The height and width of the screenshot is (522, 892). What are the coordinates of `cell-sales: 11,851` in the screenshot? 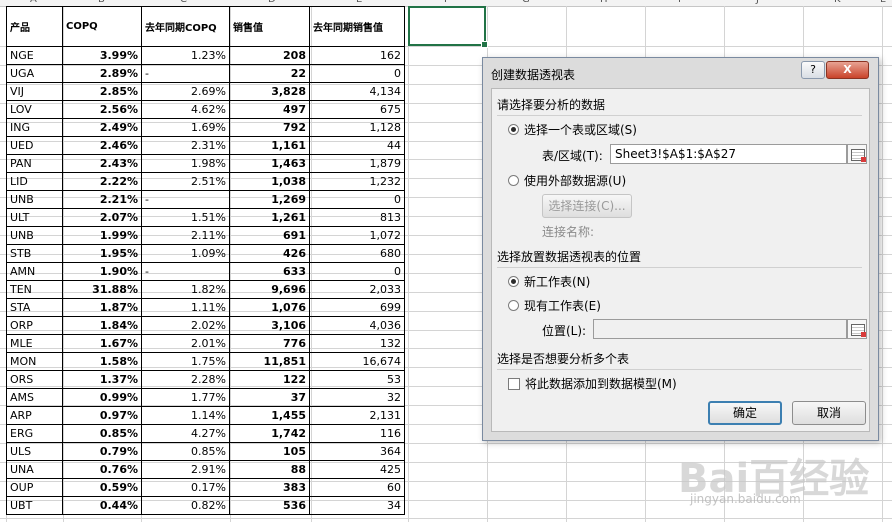 It's located at (269, 361).